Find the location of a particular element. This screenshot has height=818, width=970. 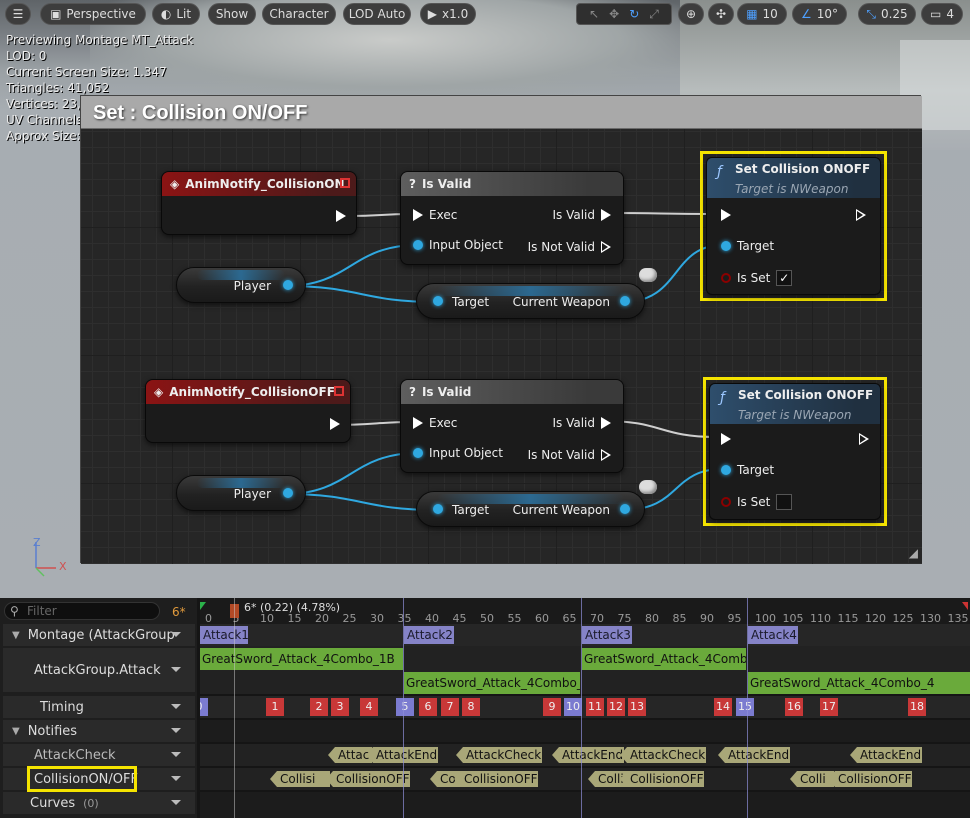

resize-grip-icon: ◢ is located at coordinates (913, 553).